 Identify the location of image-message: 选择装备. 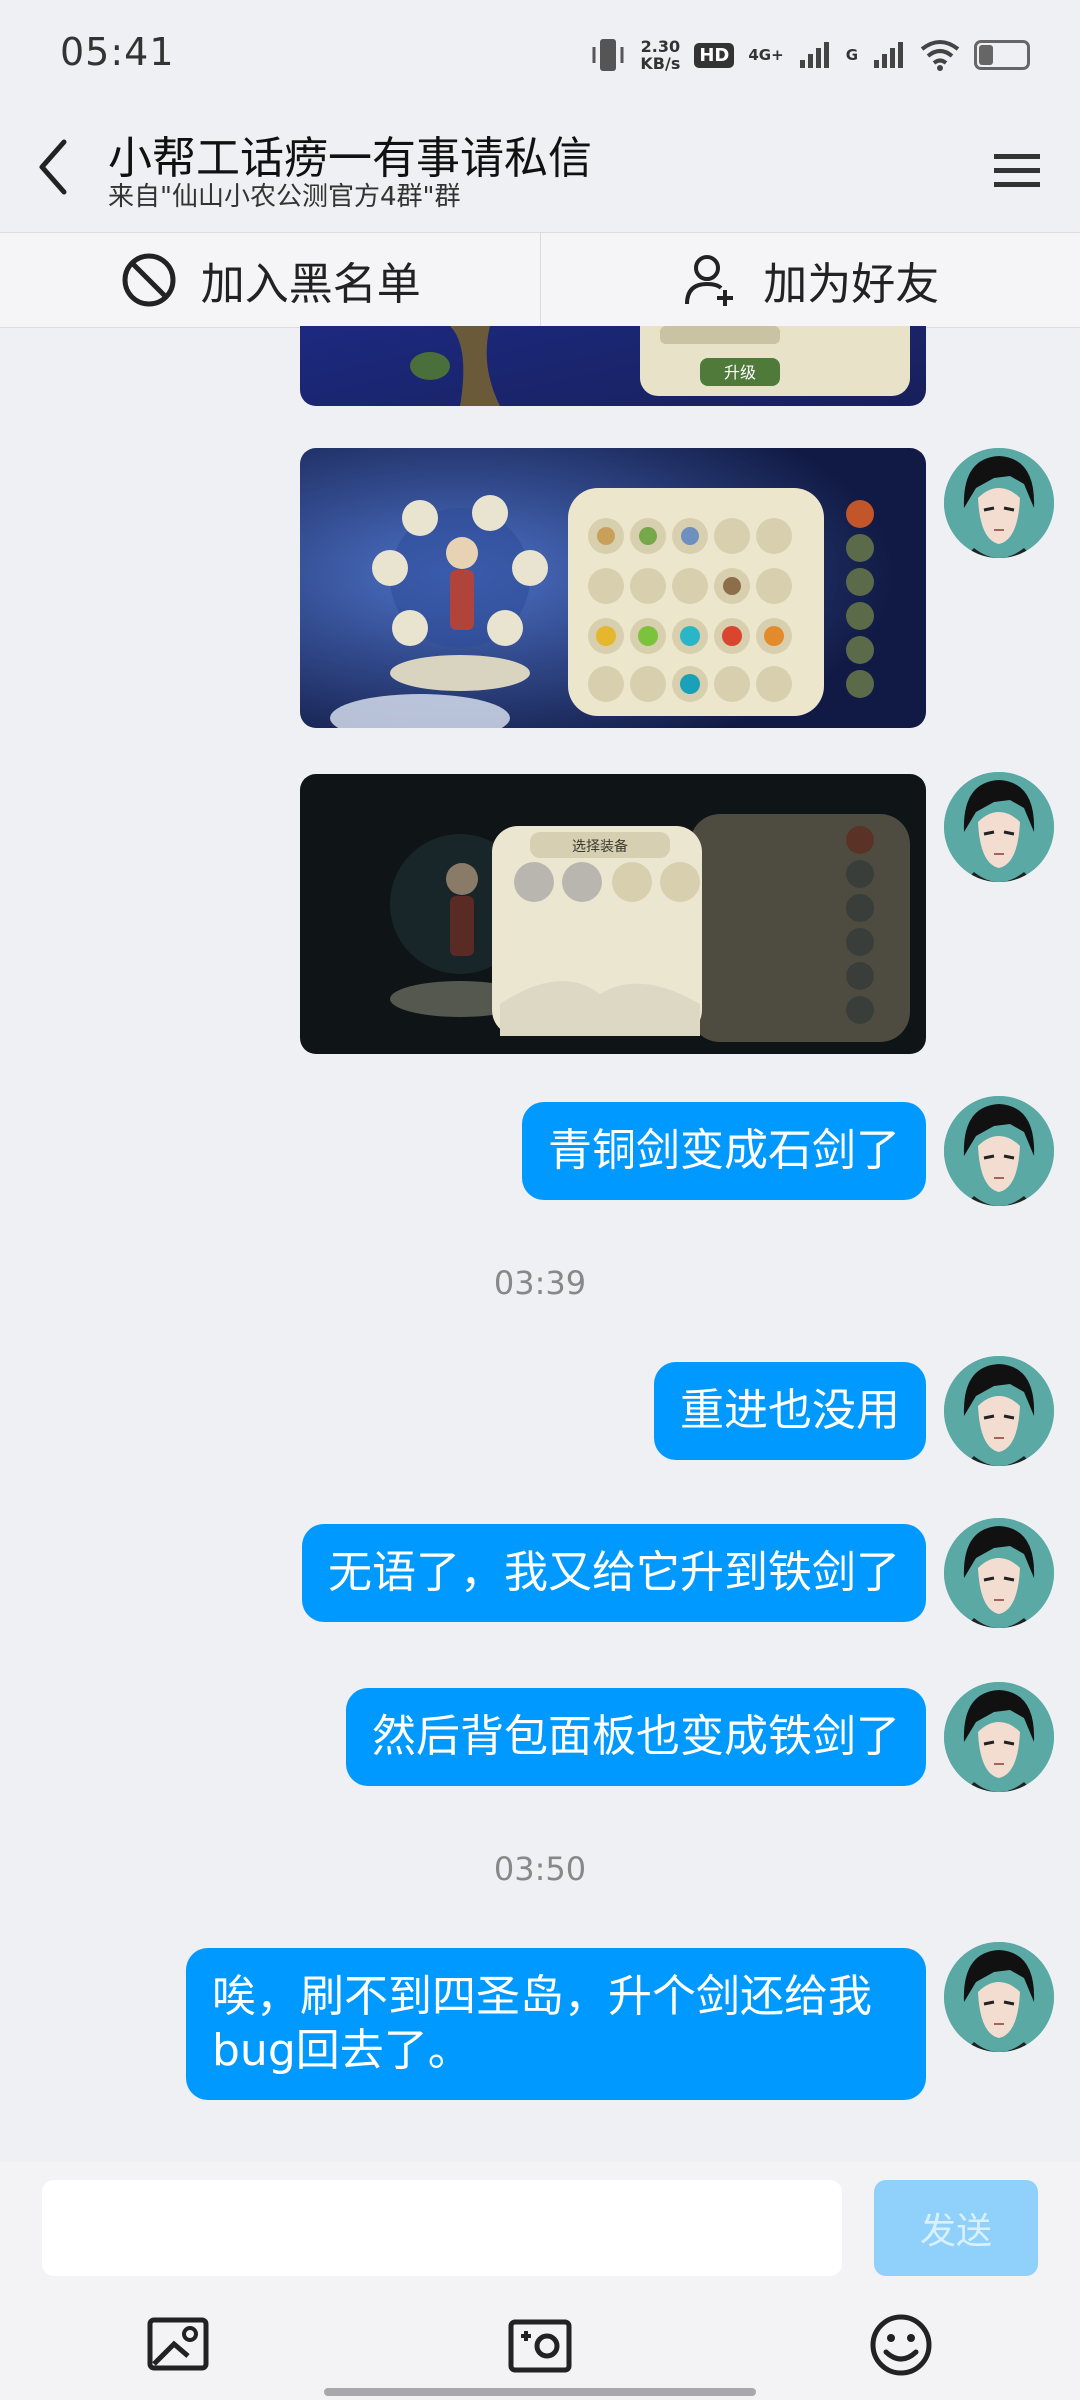
(613, 914).